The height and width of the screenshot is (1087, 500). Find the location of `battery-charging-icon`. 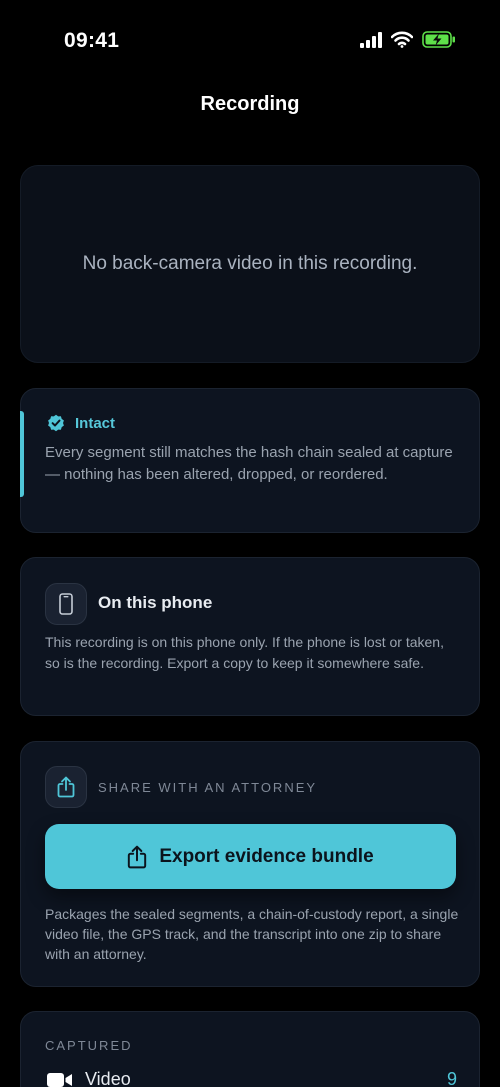

battery-charging-icon is located at coordinates (438, 39).